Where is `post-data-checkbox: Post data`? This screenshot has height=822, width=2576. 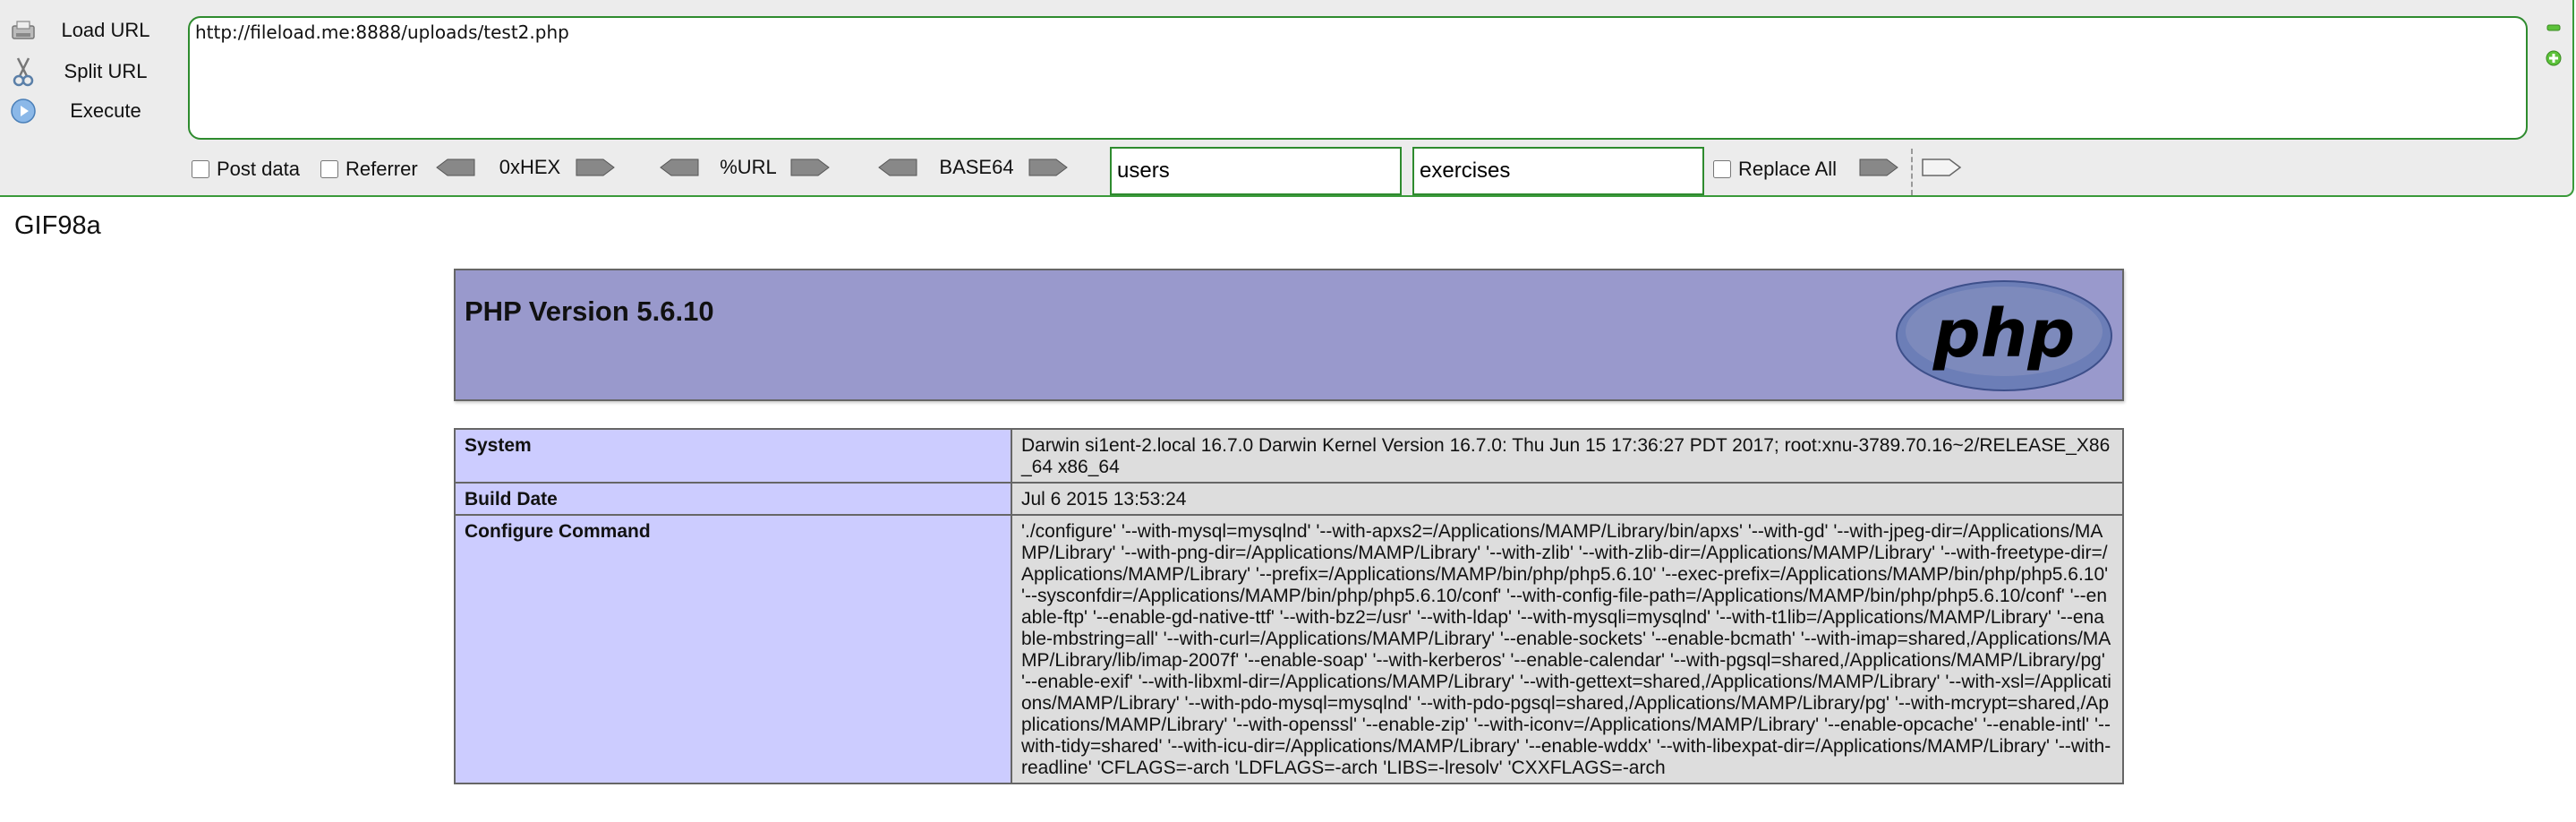 post-data-checkbox: Post data is located at coordinates (246, 170).